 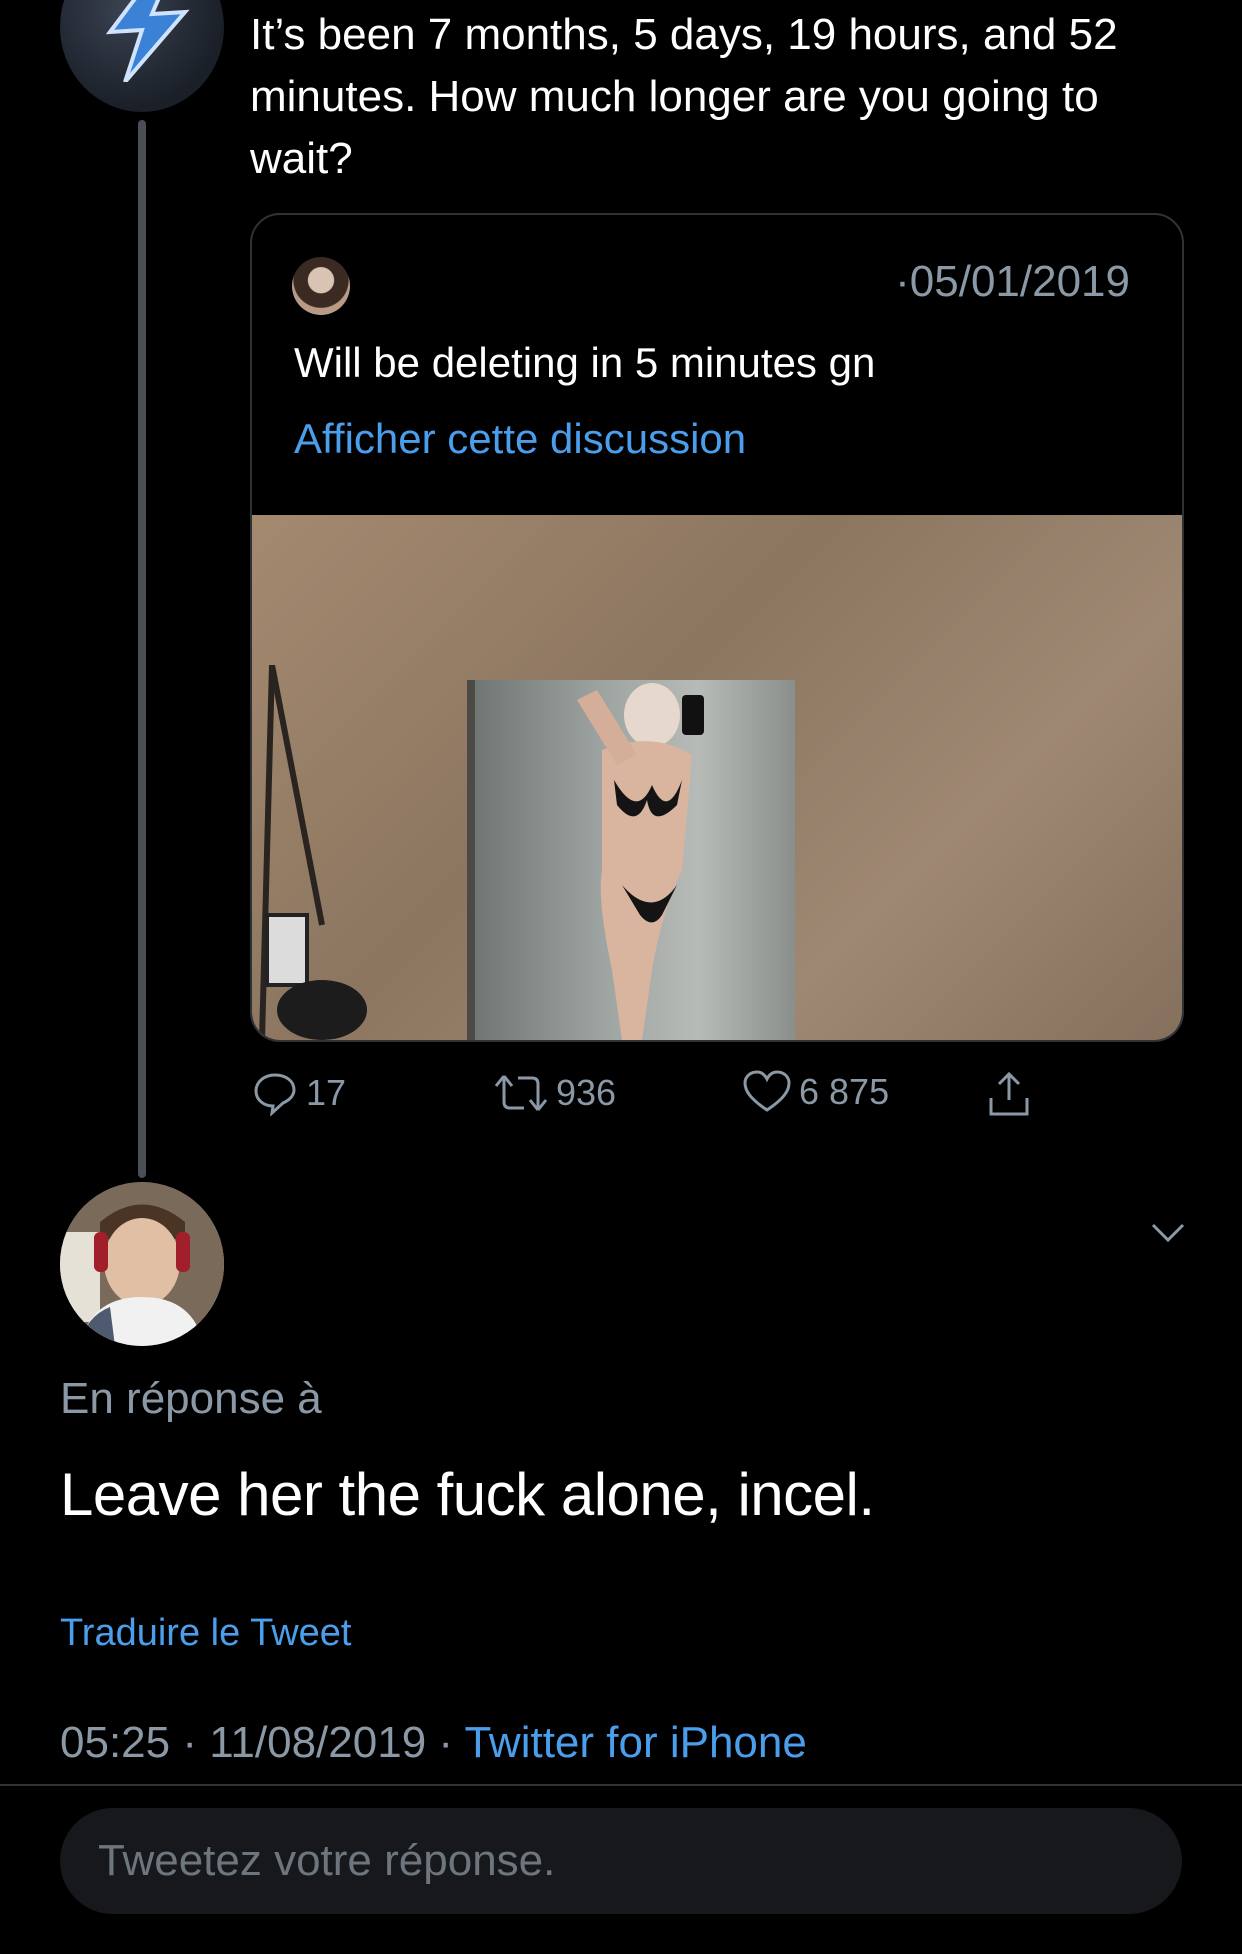 I want to click on show-thread-link: Afficher cette discussion, so click(x=520, y=439).